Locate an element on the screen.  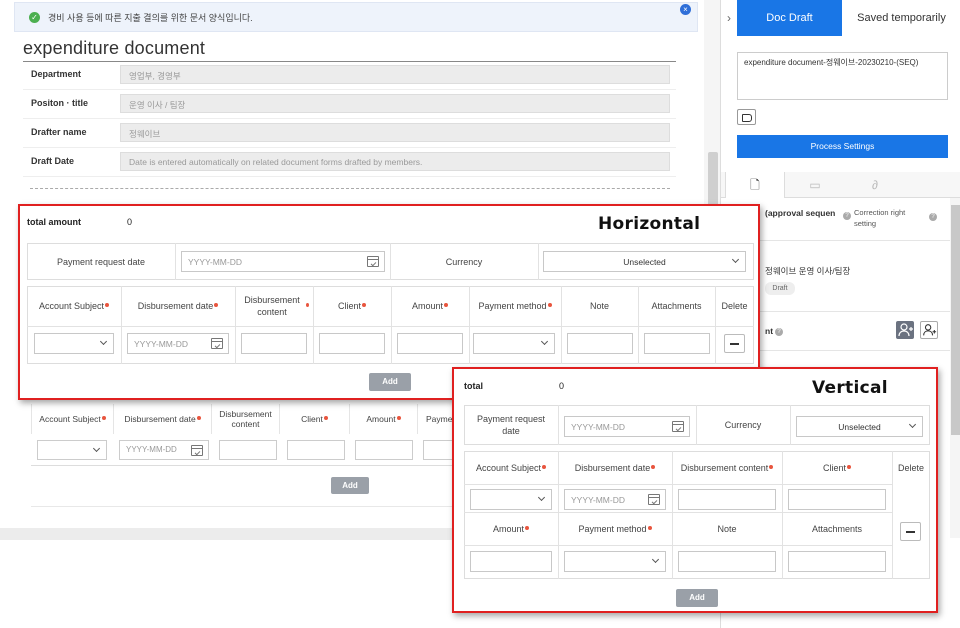
bg-content-input is located at coordinates (248, 450).